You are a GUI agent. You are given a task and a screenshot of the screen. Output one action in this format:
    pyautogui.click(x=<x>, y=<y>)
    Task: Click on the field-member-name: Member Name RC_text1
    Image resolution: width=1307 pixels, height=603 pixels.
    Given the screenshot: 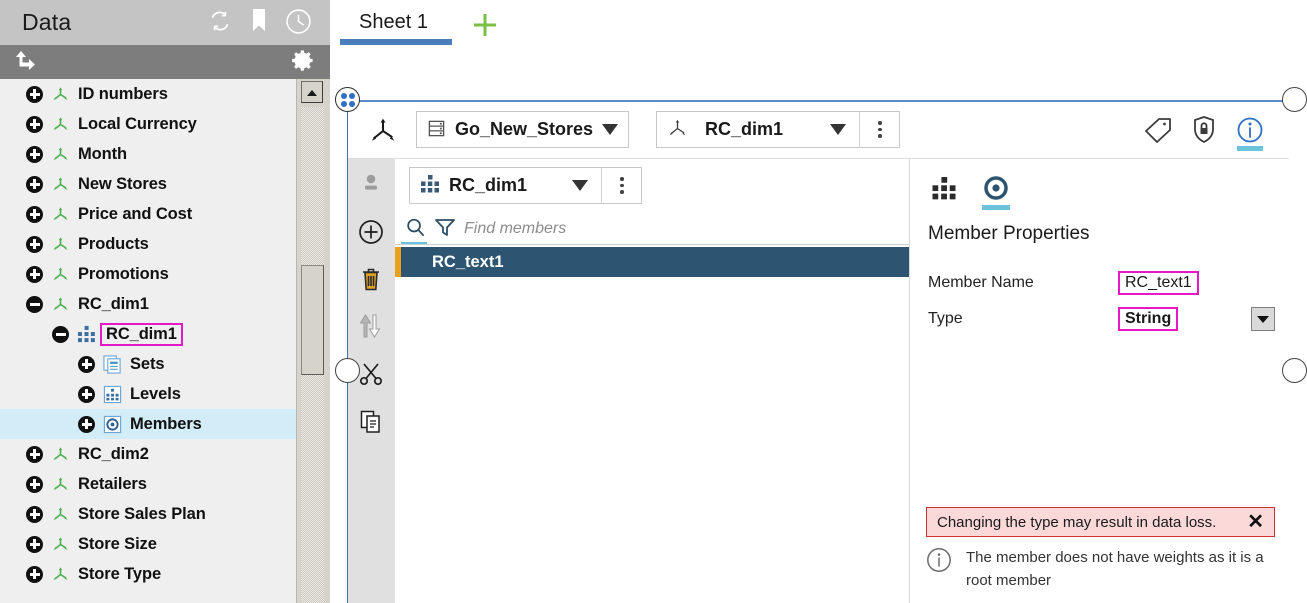 What is the action you would take?
    pyautogui.click(x=1101, y=283)
    